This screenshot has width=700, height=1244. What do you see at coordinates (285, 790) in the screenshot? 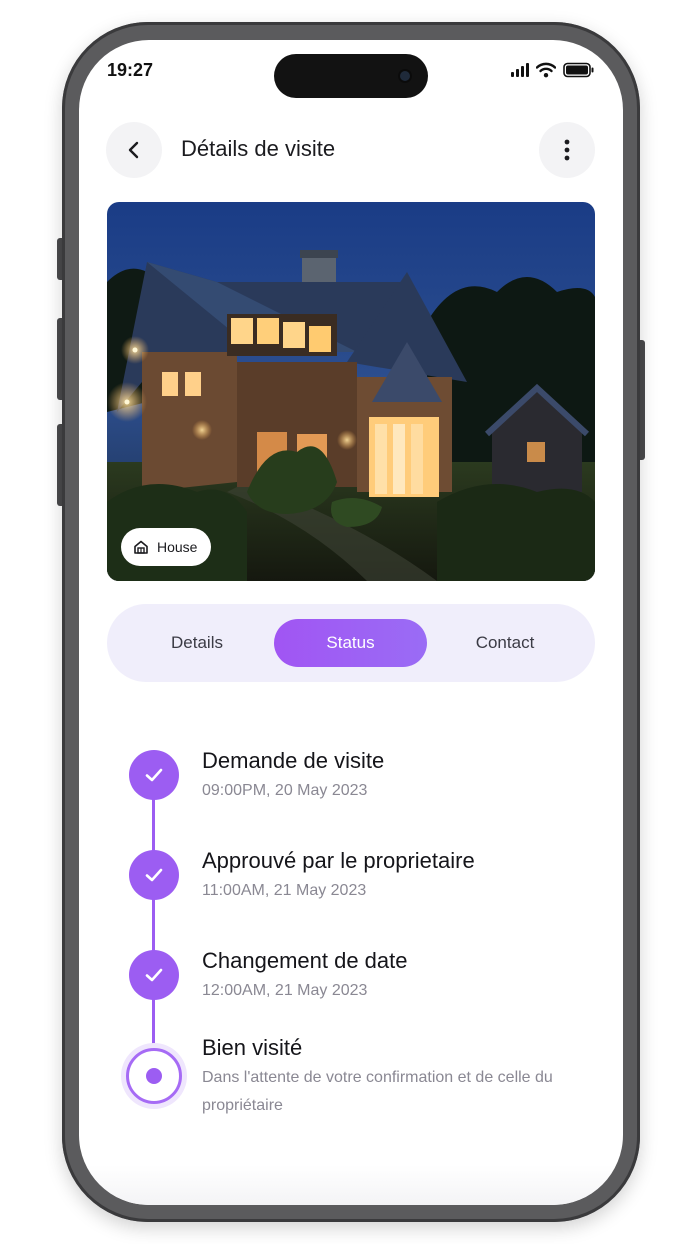
I see `timeline-step-time: 09:00PM, 20 May 2023` at bounding box center [285, 790].